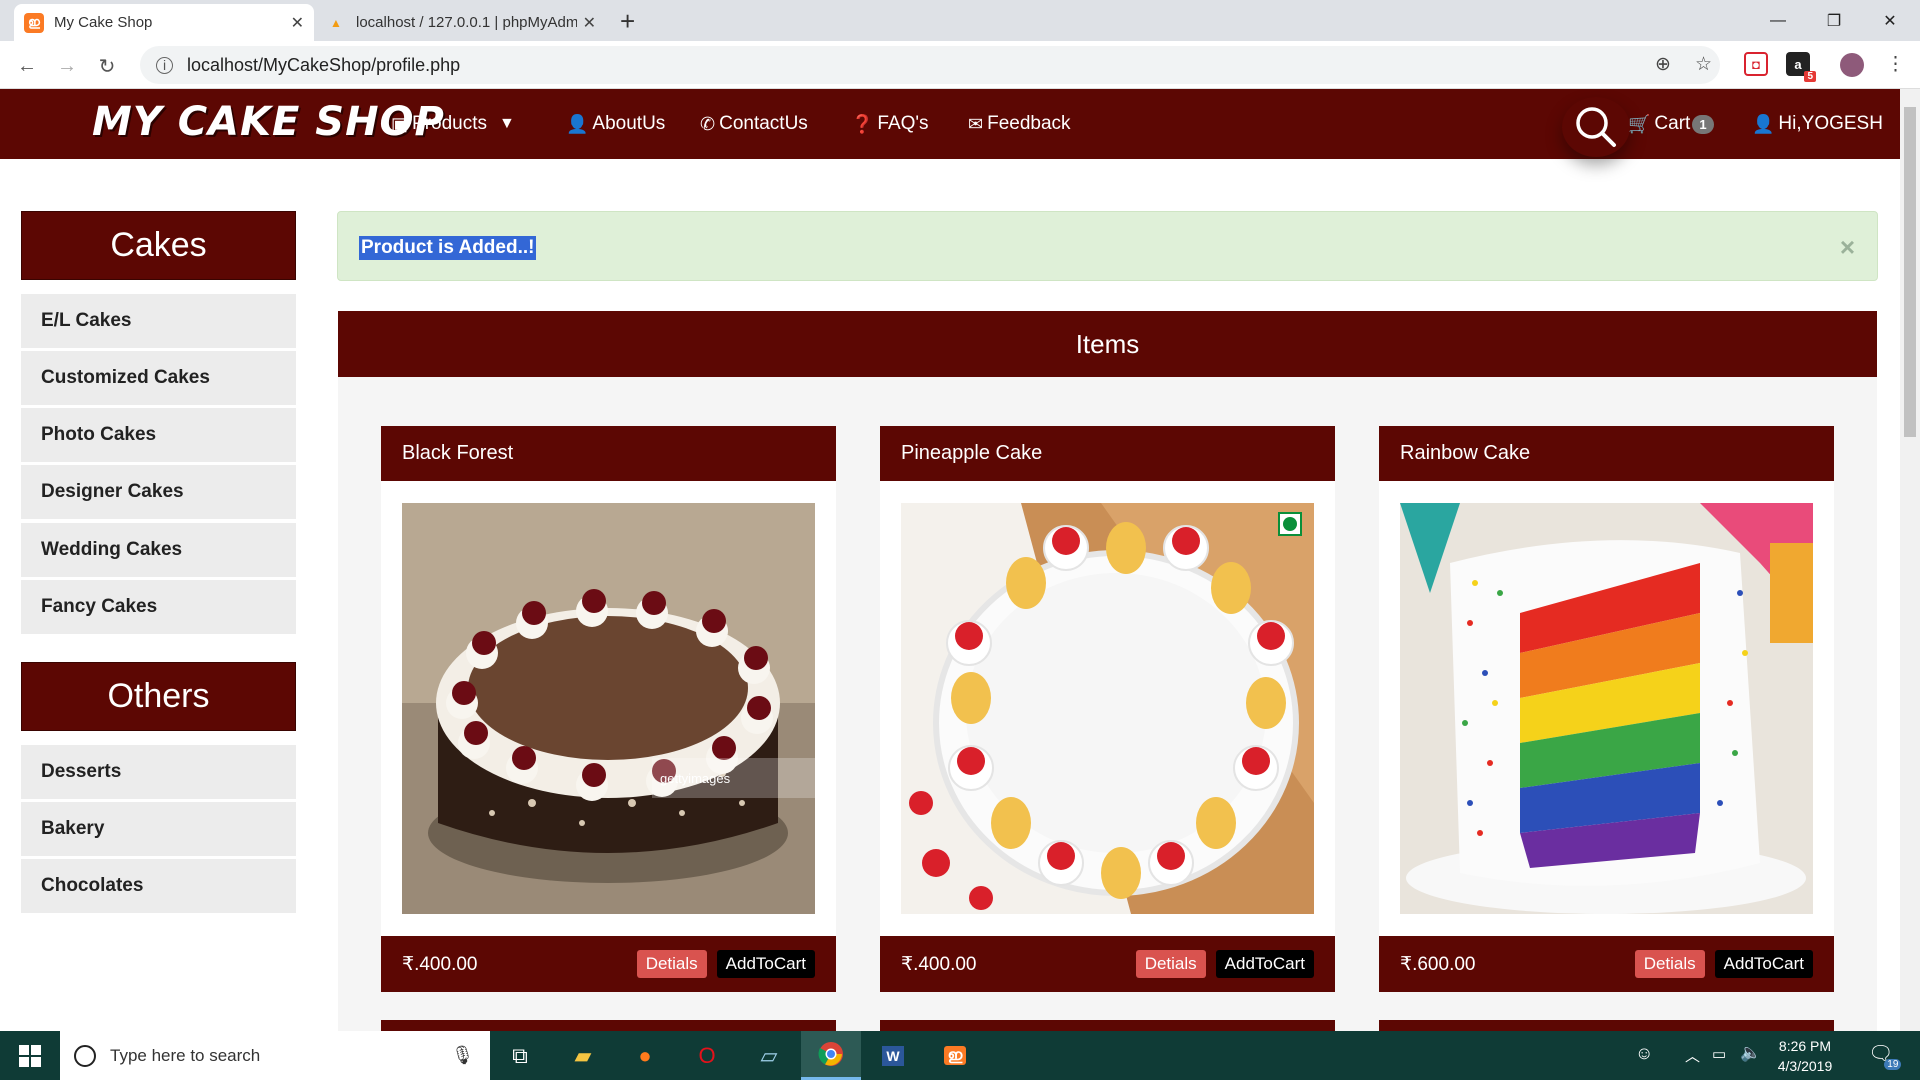 This screenshot has width=1920, height=1080. I want to click on nav-cart-label: Cart, so click(1672, 123).